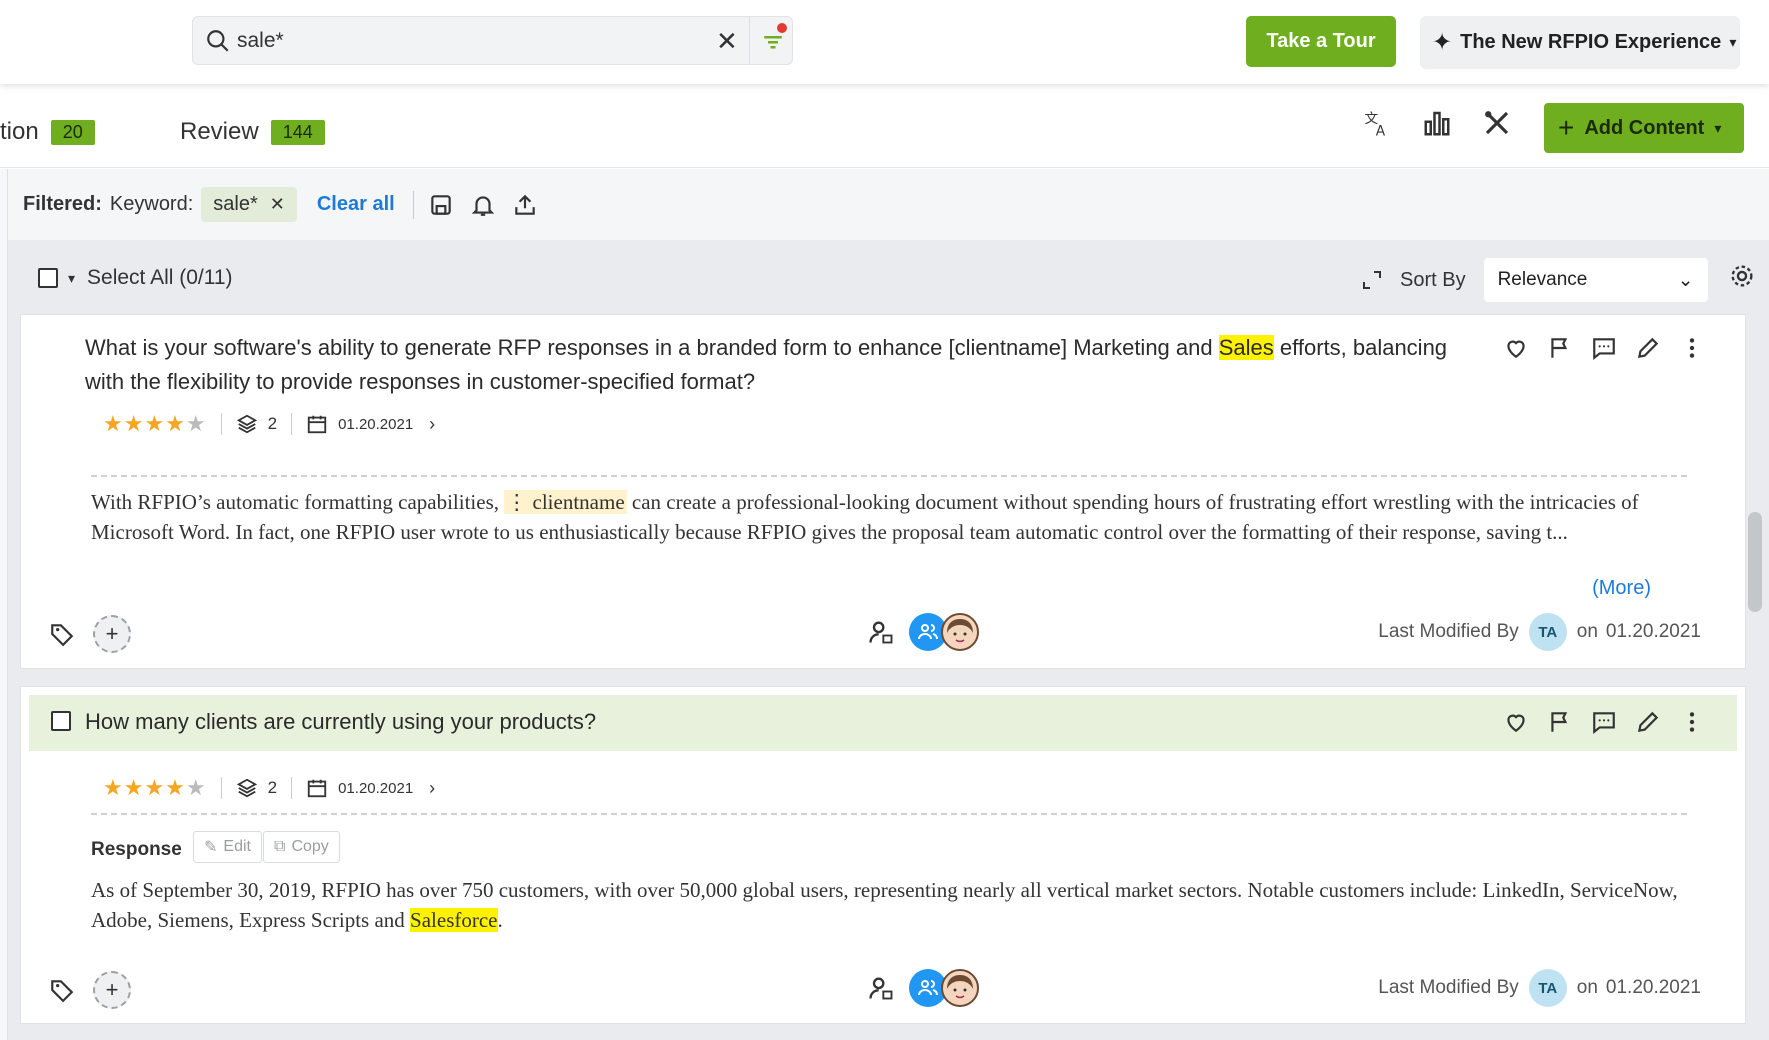 The image size is (1769, 1040). Describe the element at coordinates (356, 204) in the screenshot. I see `clear-all-link: Clear all` at that location.